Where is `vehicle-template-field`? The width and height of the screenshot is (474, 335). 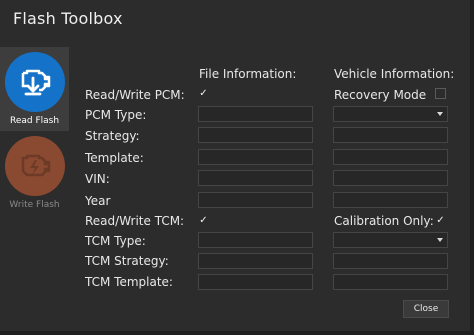 vehicle-template-field is located at coordinates (390, 157).